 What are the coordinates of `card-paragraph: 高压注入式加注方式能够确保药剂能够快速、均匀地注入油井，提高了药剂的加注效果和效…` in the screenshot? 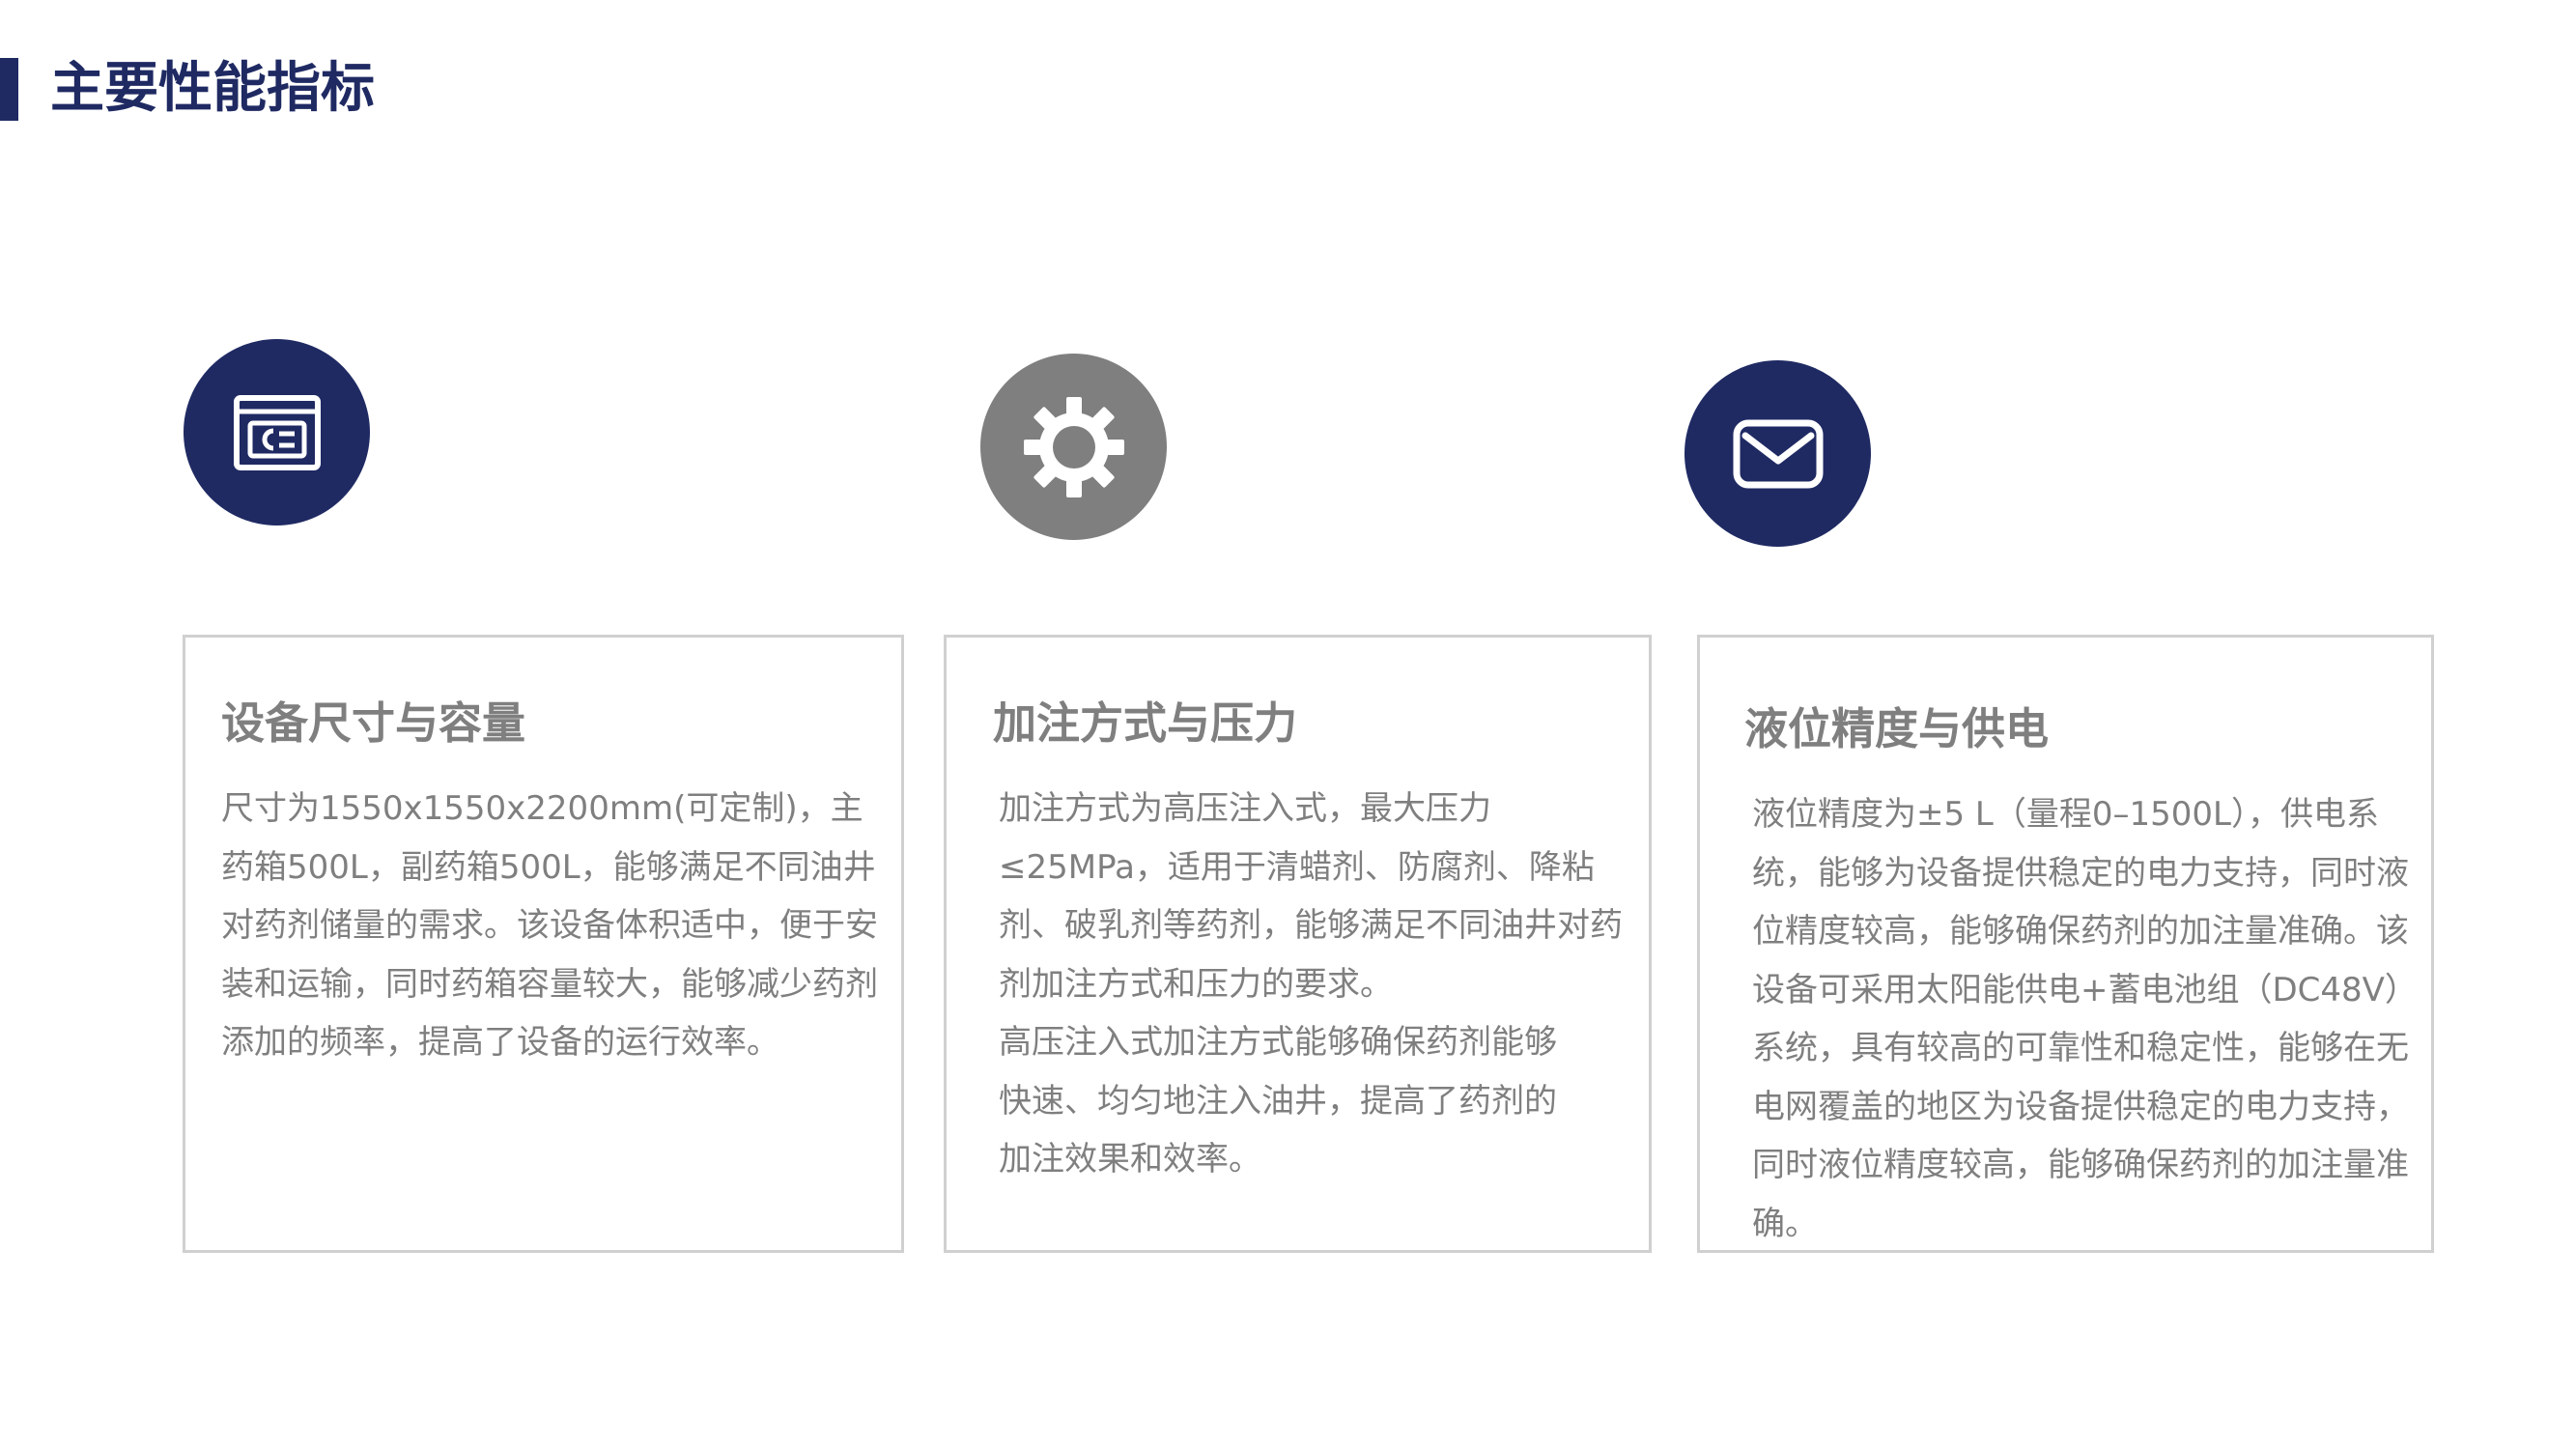 It's located at (1278, 1101).